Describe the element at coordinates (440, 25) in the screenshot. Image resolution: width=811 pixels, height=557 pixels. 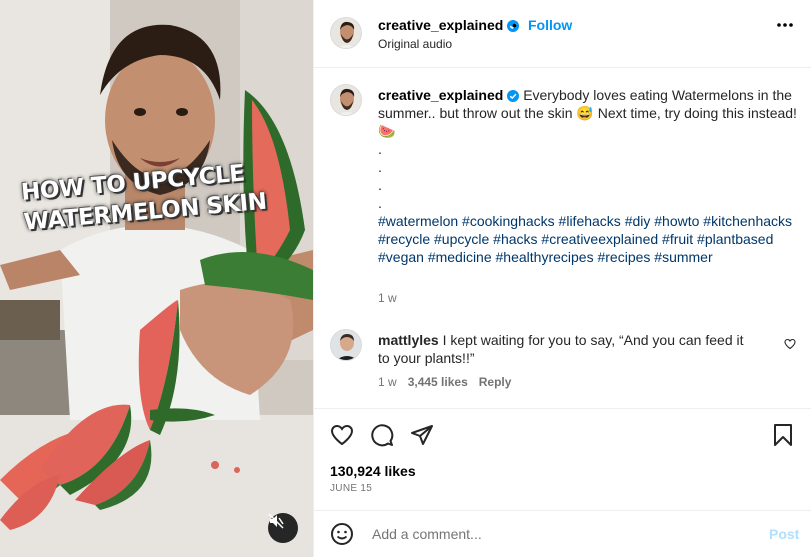
I see `header-username-text: creative_explained` at that location.